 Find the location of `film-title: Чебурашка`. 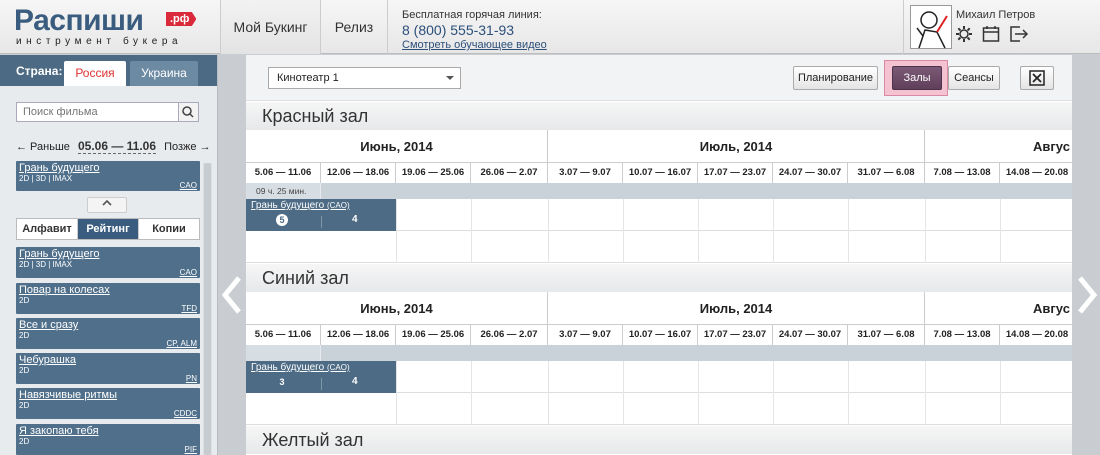

film-title: Чебурашка is located at coordinates (108, 359).